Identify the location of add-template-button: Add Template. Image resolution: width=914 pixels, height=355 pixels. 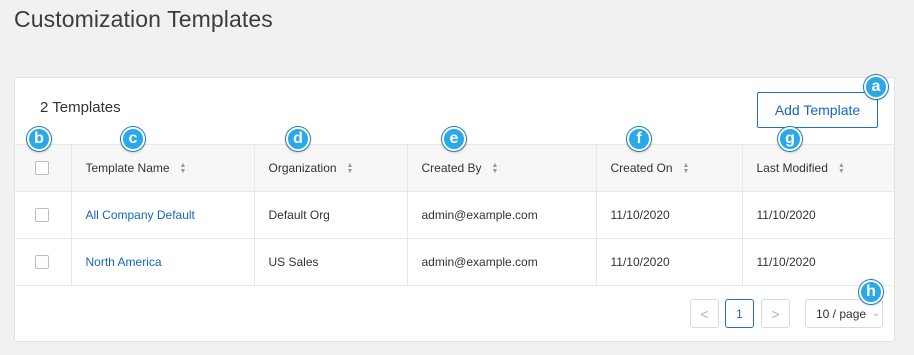
(817, 110).